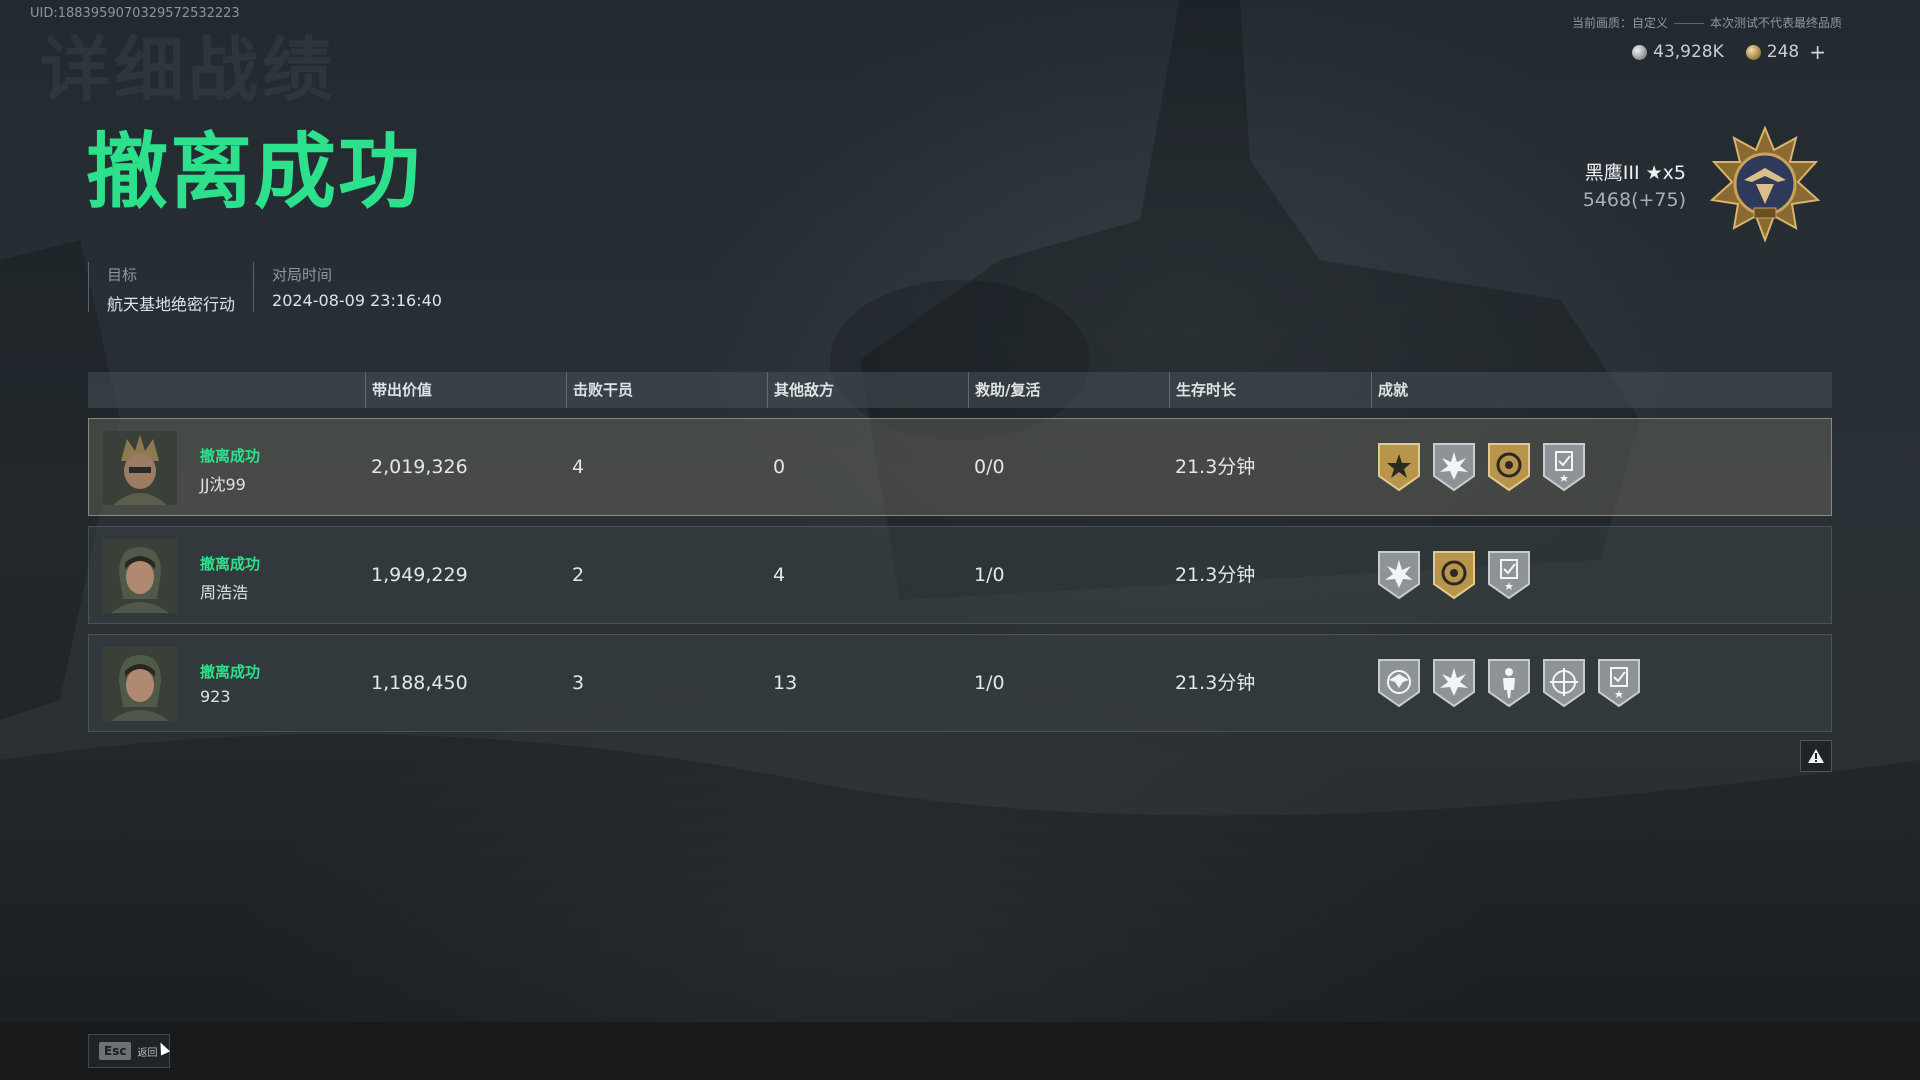  Describe the element at coordinates (1619, 23) in the screenshot. I see `quality-label: 当前画质：自定义` at that location.